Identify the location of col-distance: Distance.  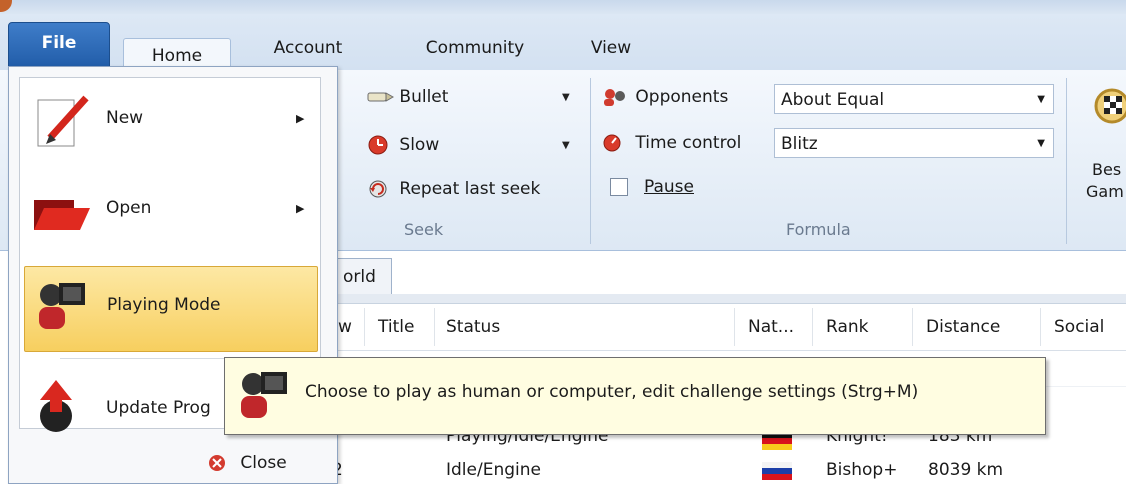
(963, 327).